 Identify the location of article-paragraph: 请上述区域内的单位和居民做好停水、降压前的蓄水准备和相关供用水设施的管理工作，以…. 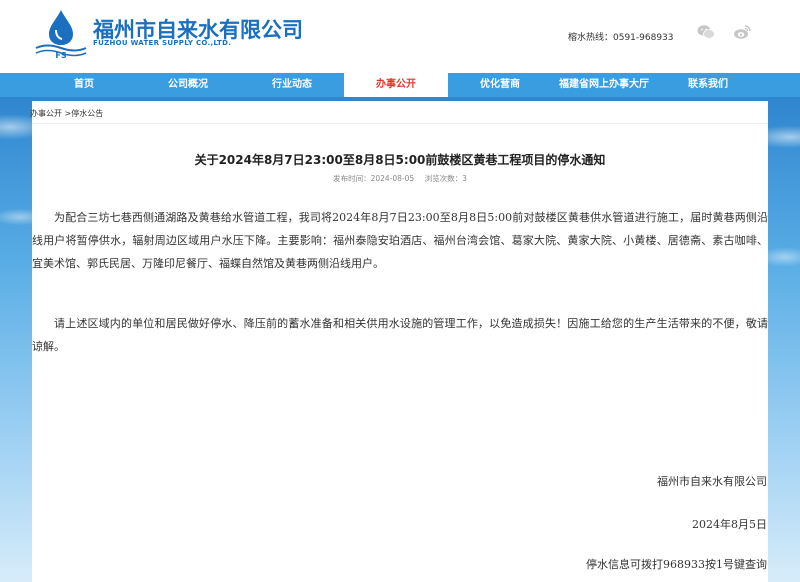
(400, 335).